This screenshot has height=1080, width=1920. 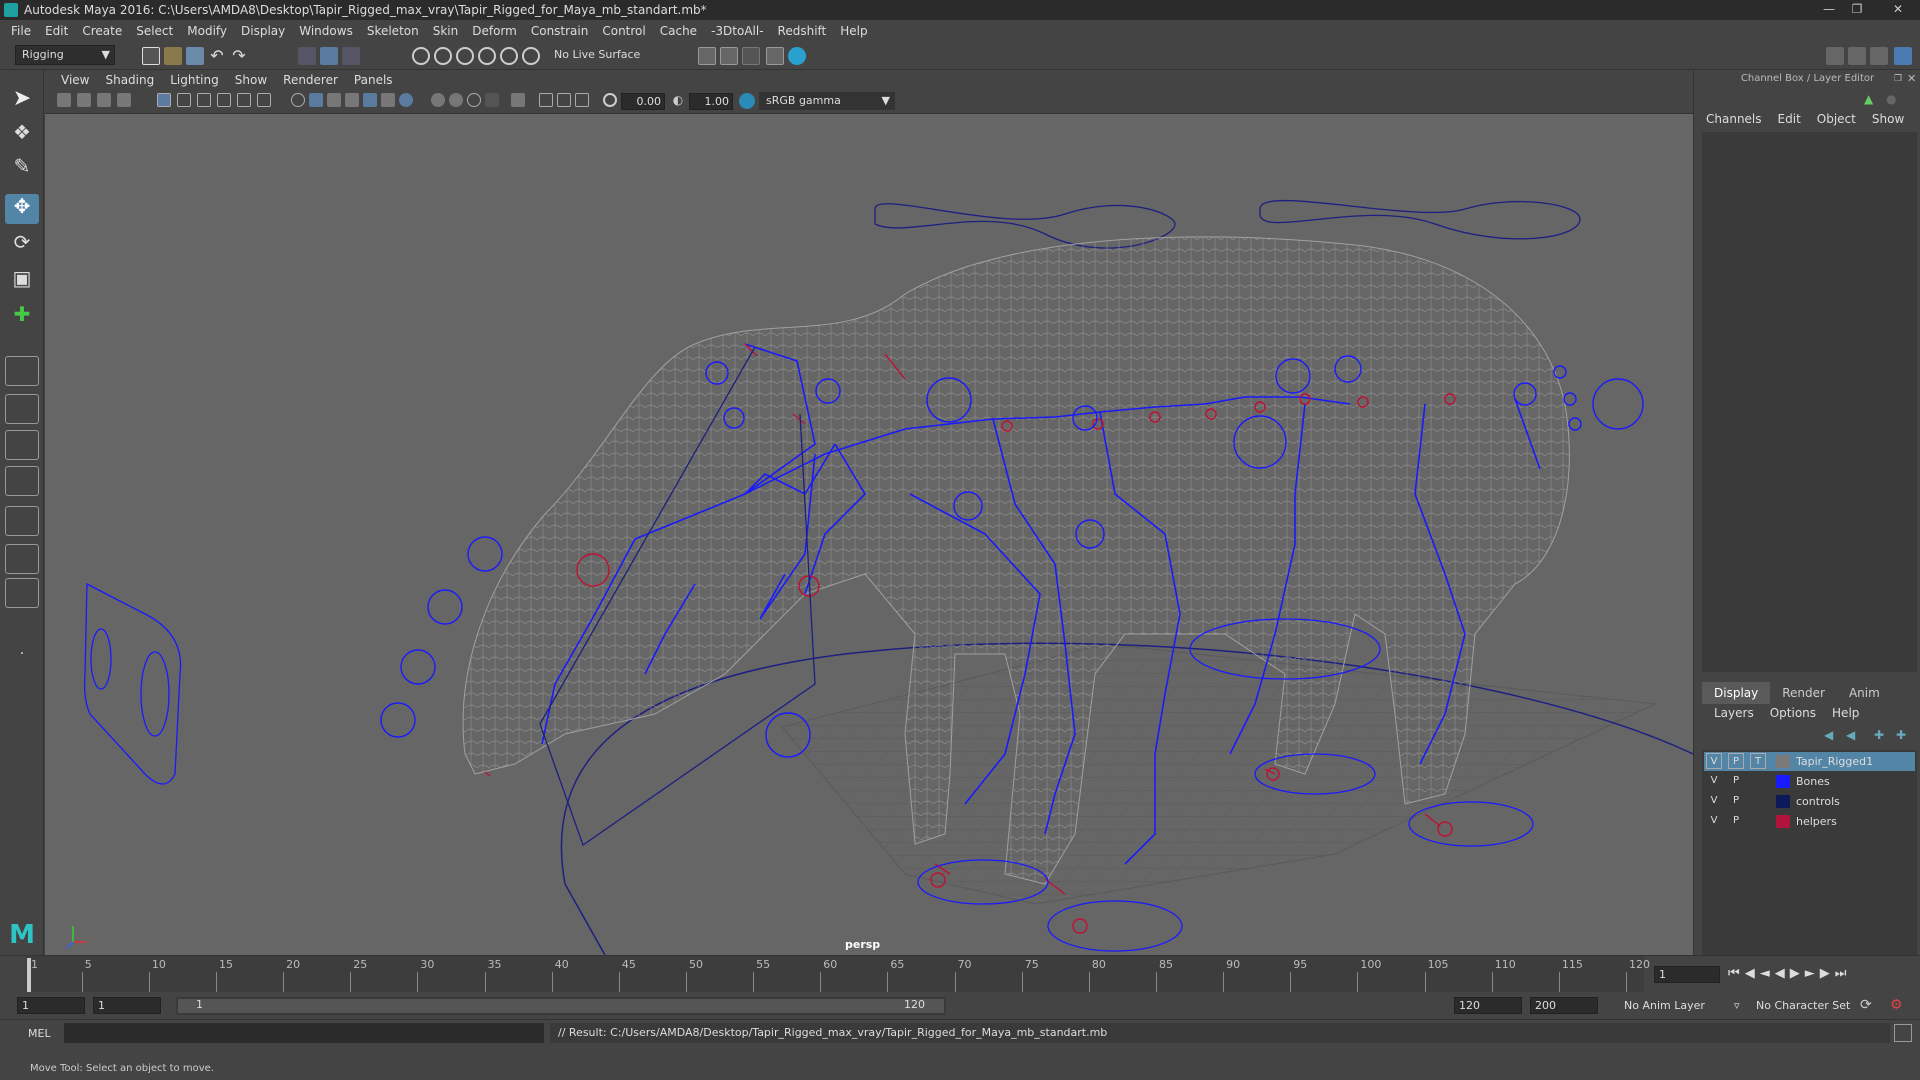 I want to click on minimize-button: —, so click(x=1829, y=9).